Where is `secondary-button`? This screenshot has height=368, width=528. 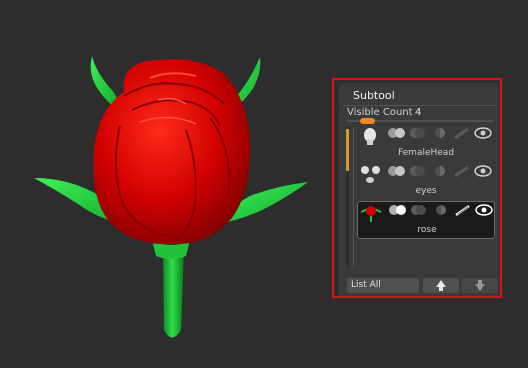 secondary-button is located at coordinates (383, 297).